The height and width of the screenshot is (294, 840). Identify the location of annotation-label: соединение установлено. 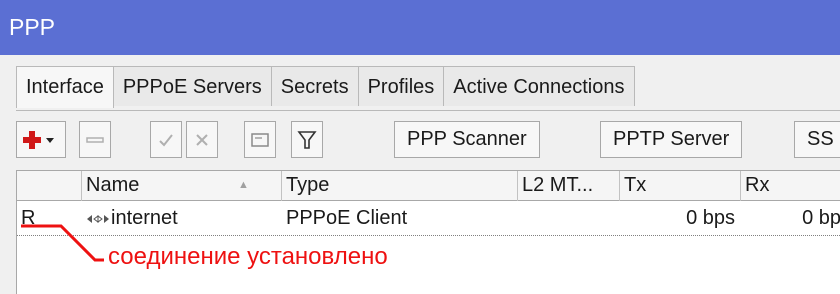
(248, 256).